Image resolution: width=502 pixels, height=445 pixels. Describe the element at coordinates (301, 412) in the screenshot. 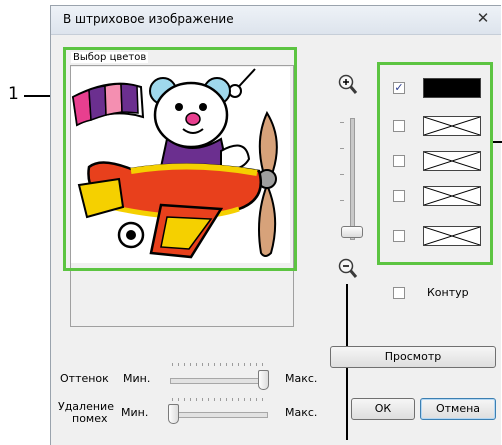

I see `noise-max-label: Макс.` at that location.